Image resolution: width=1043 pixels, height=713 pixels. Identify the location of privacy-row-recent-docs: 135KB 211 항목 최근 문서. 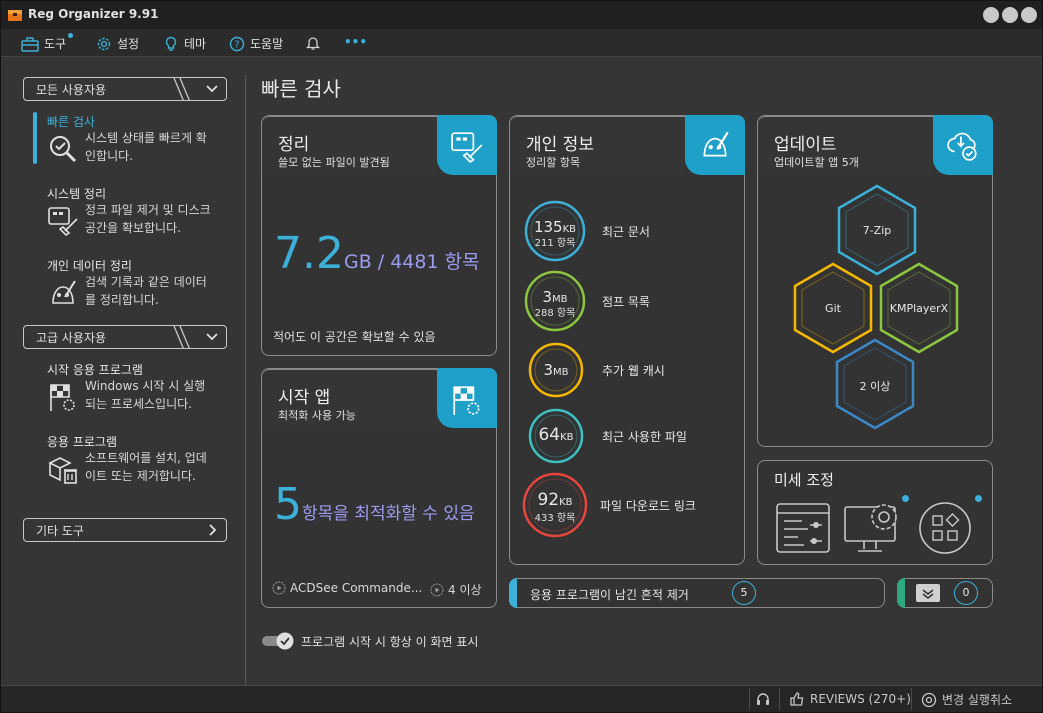
(587, 231).